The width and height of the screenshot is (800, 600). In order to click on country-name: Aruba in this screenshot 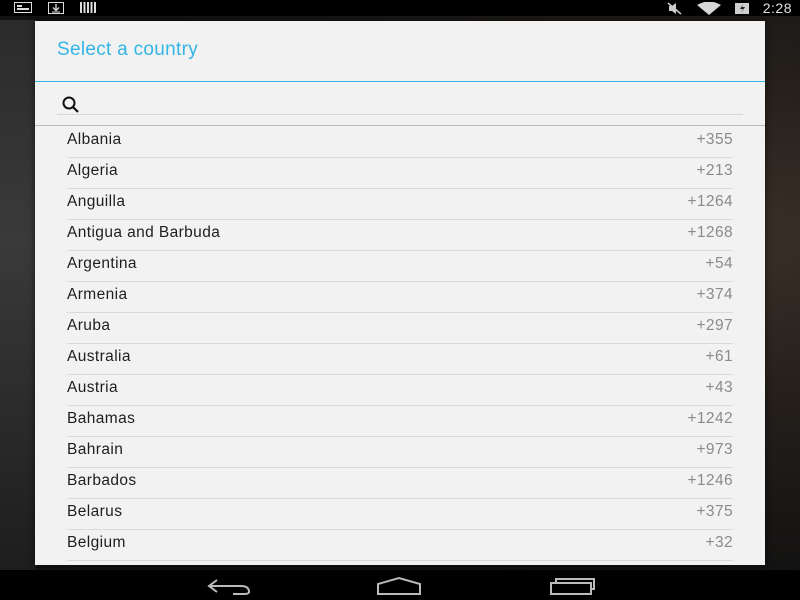, I will do `click(89, 325)`.